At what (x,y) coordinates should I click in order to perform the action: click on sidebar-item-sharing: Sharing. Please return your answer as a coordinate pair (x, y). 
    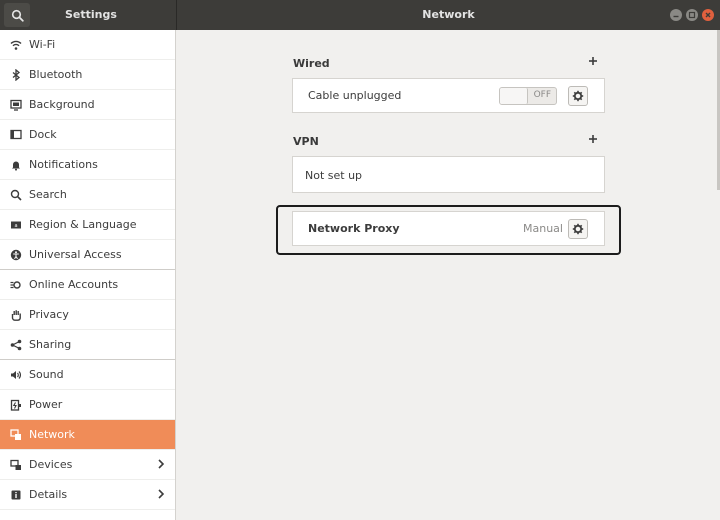
    Looking at the image, I should click on (87, 345).